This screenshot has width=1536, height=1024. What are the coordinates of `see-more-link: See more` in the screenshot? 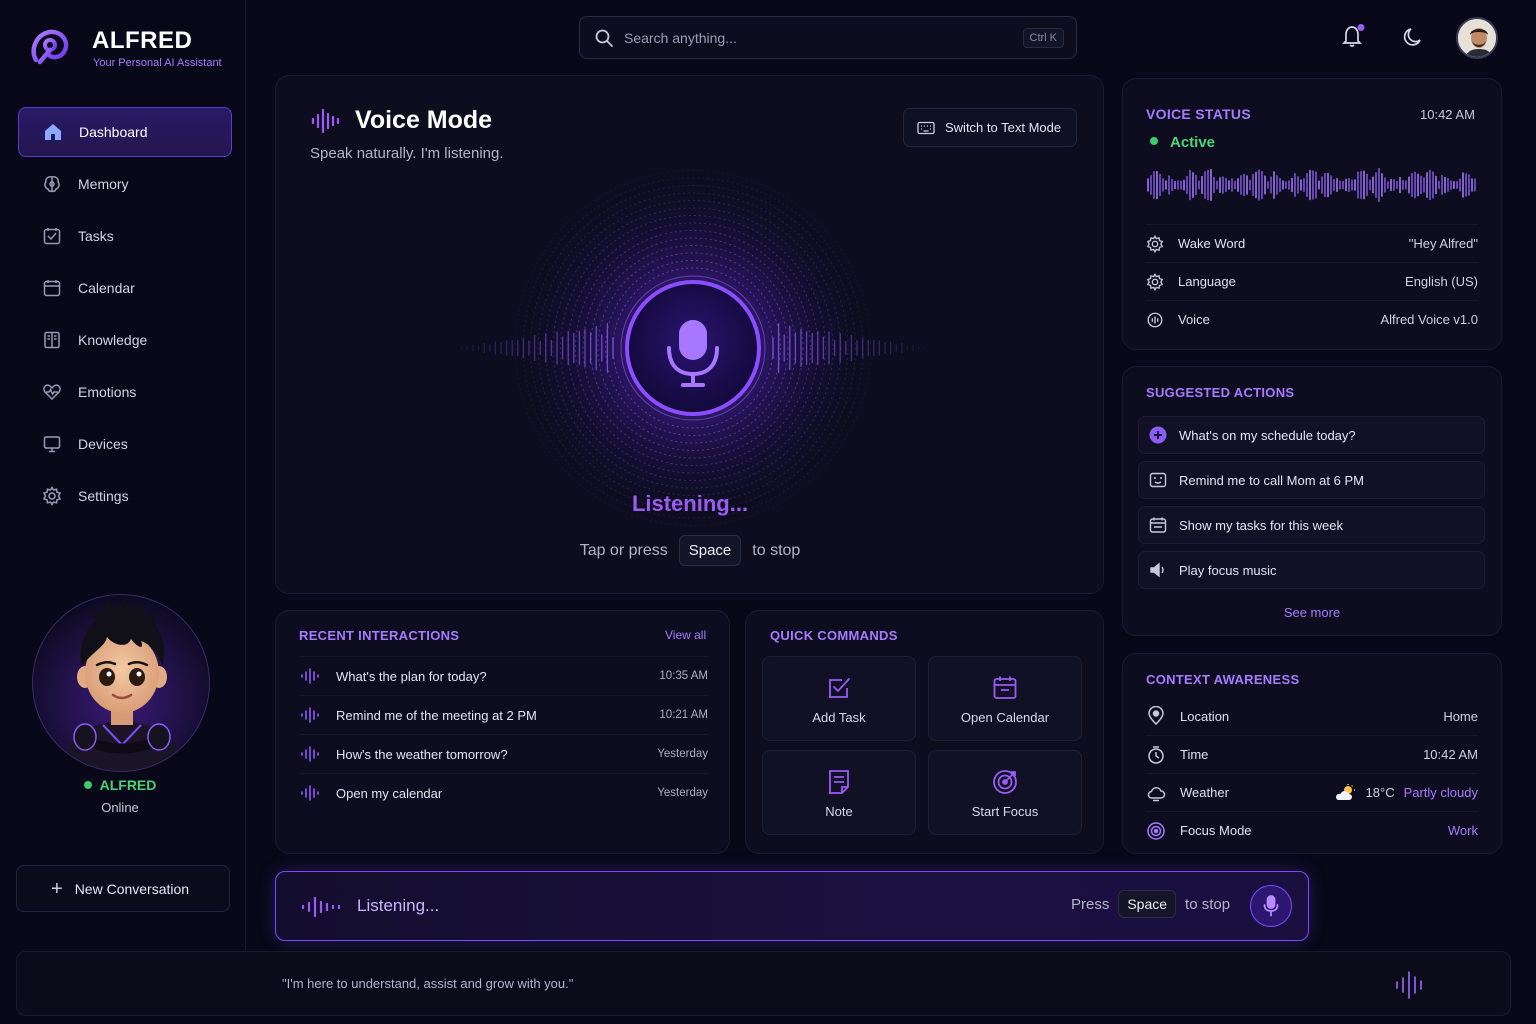 It's located at (1312, 612).